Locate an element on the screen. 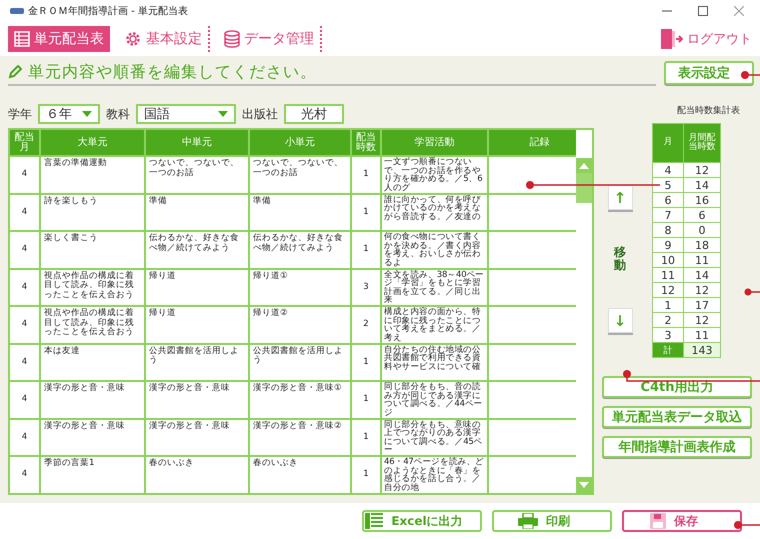 The image size is (760, 539). gear-icon is located at coordinates (133, 39).